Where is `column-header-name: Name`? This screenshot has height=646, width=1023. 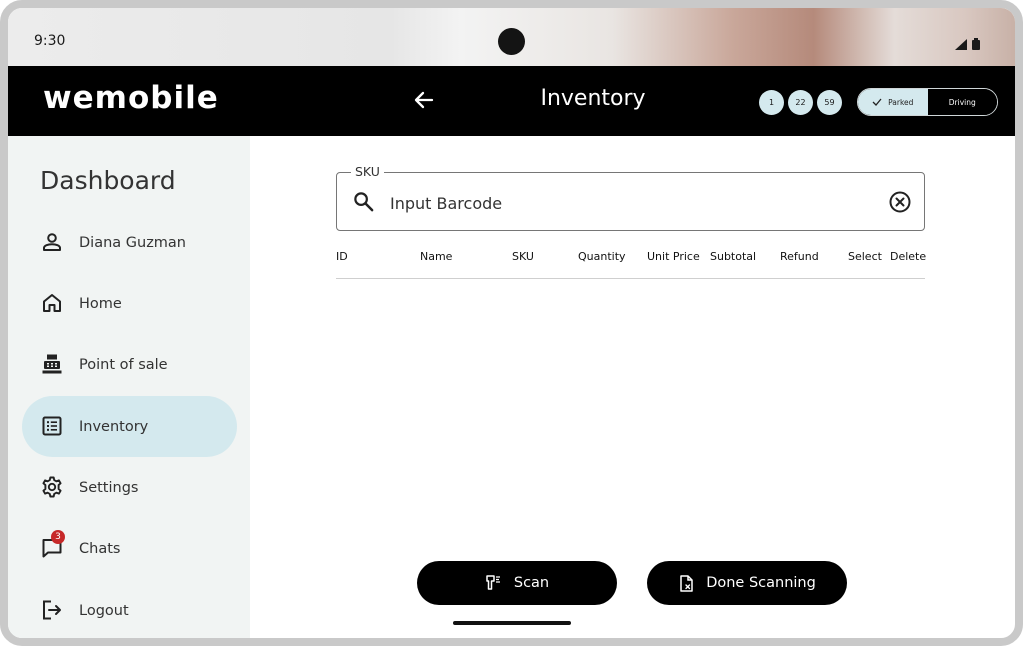
column-header-name: Name is located at coordinates (436, 256).